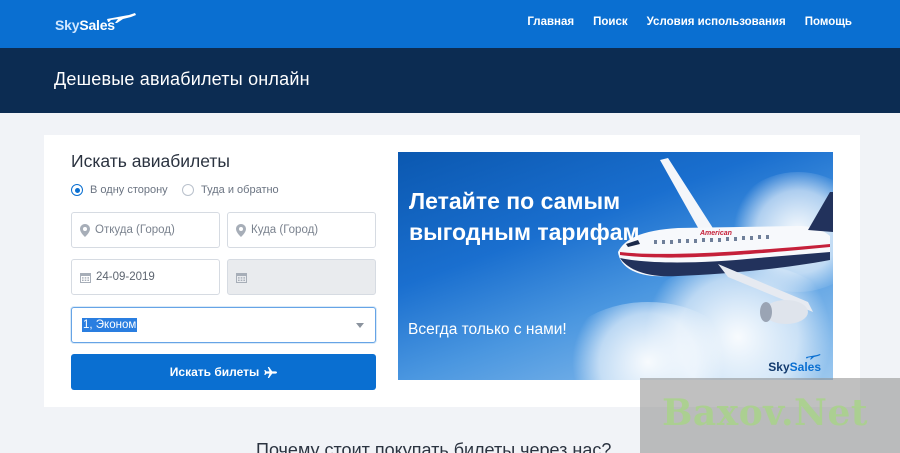 Image resolution: width=900 pixels, height=453 pixels. Describe the element at coordinates (813, 357) in the screenshot. I see `banner-logo-plane-icon` at that location.